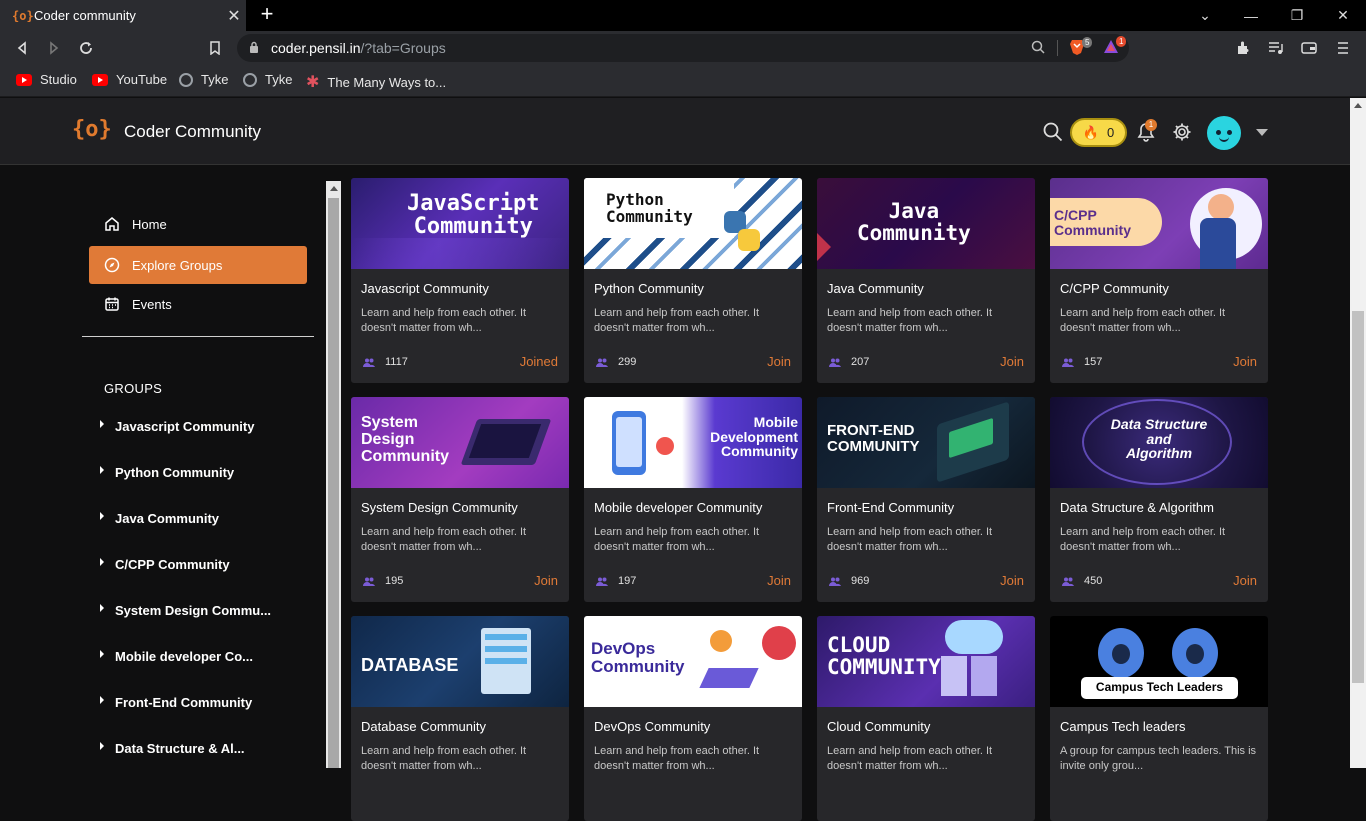  I want to click on wallet-icon, so click(1309, 48).